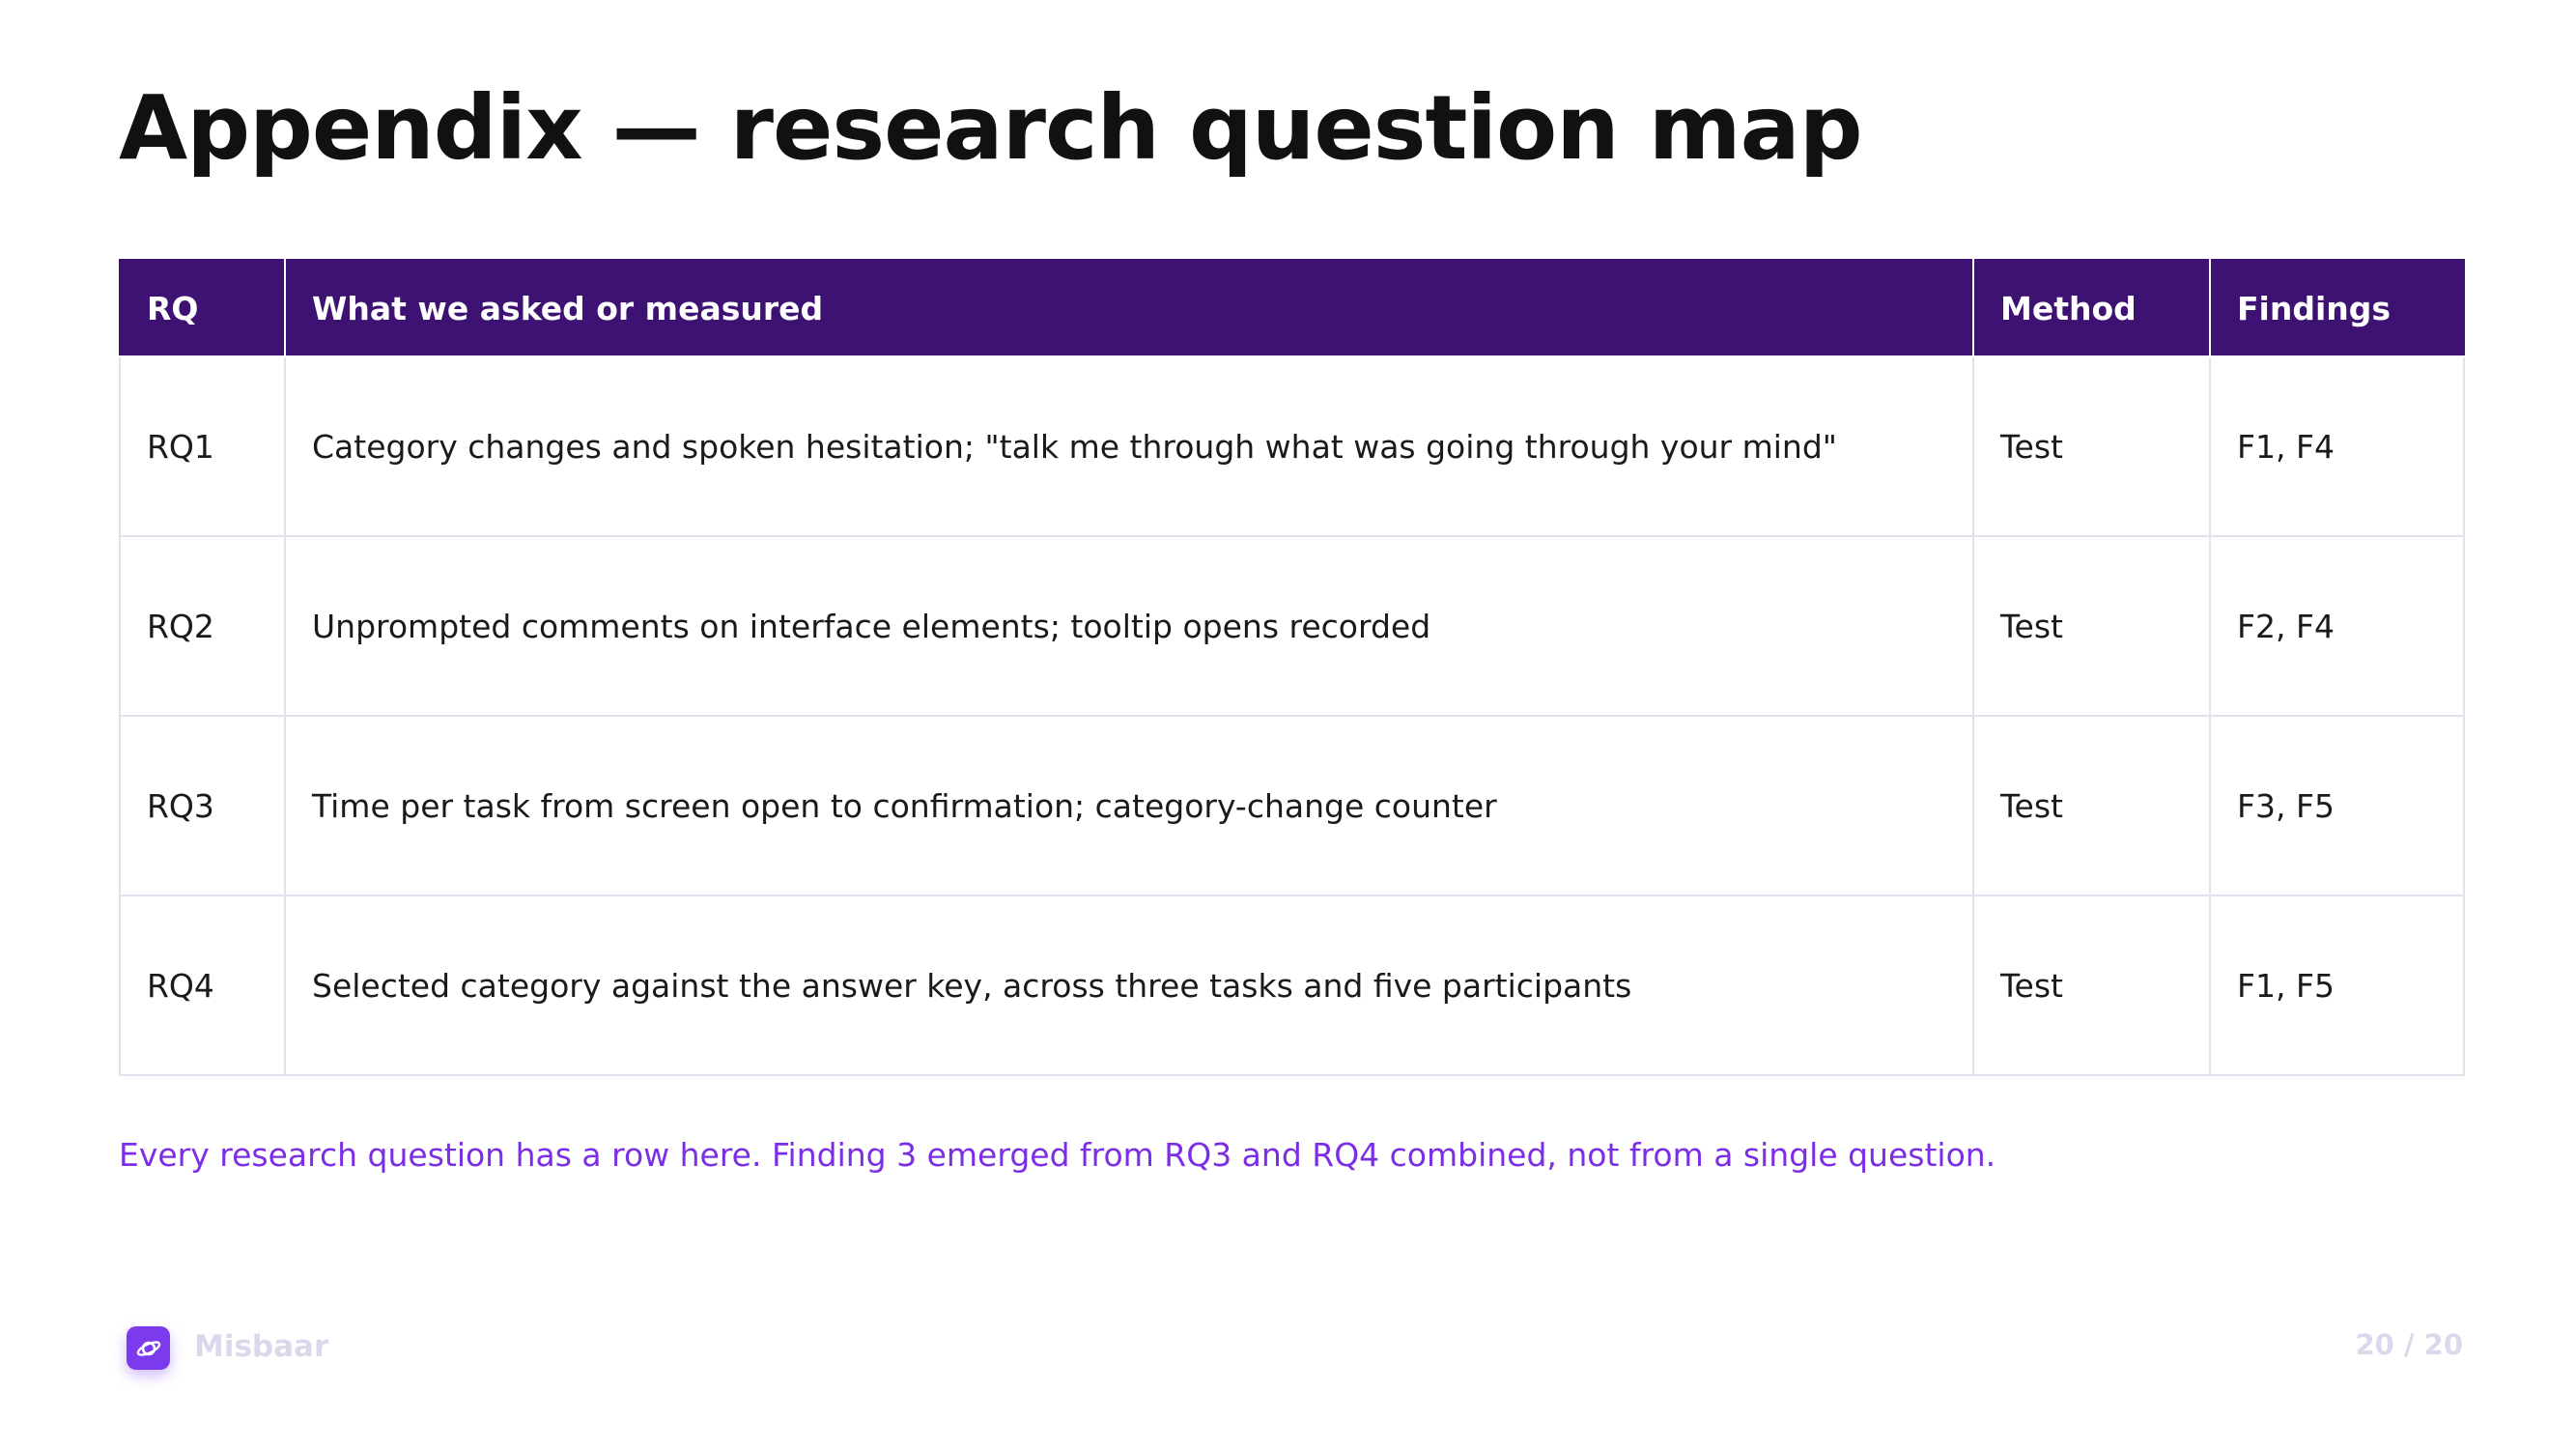 This screenshot has height=1449, width=2576. I want to click on cell-rq: RQ3, so click(202, 805).